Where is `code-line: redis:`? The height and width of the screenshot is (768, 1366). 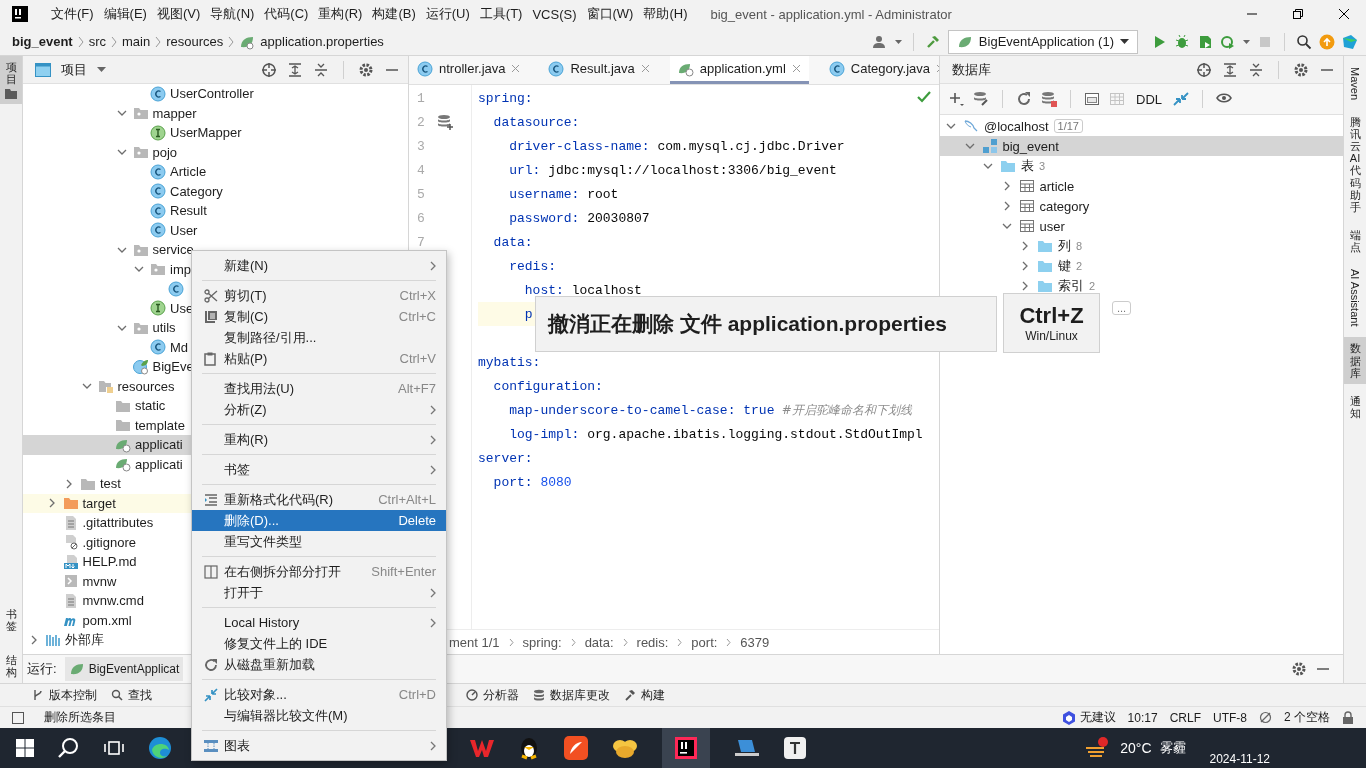
code-line: redis: is located at coordinates (532, 266).